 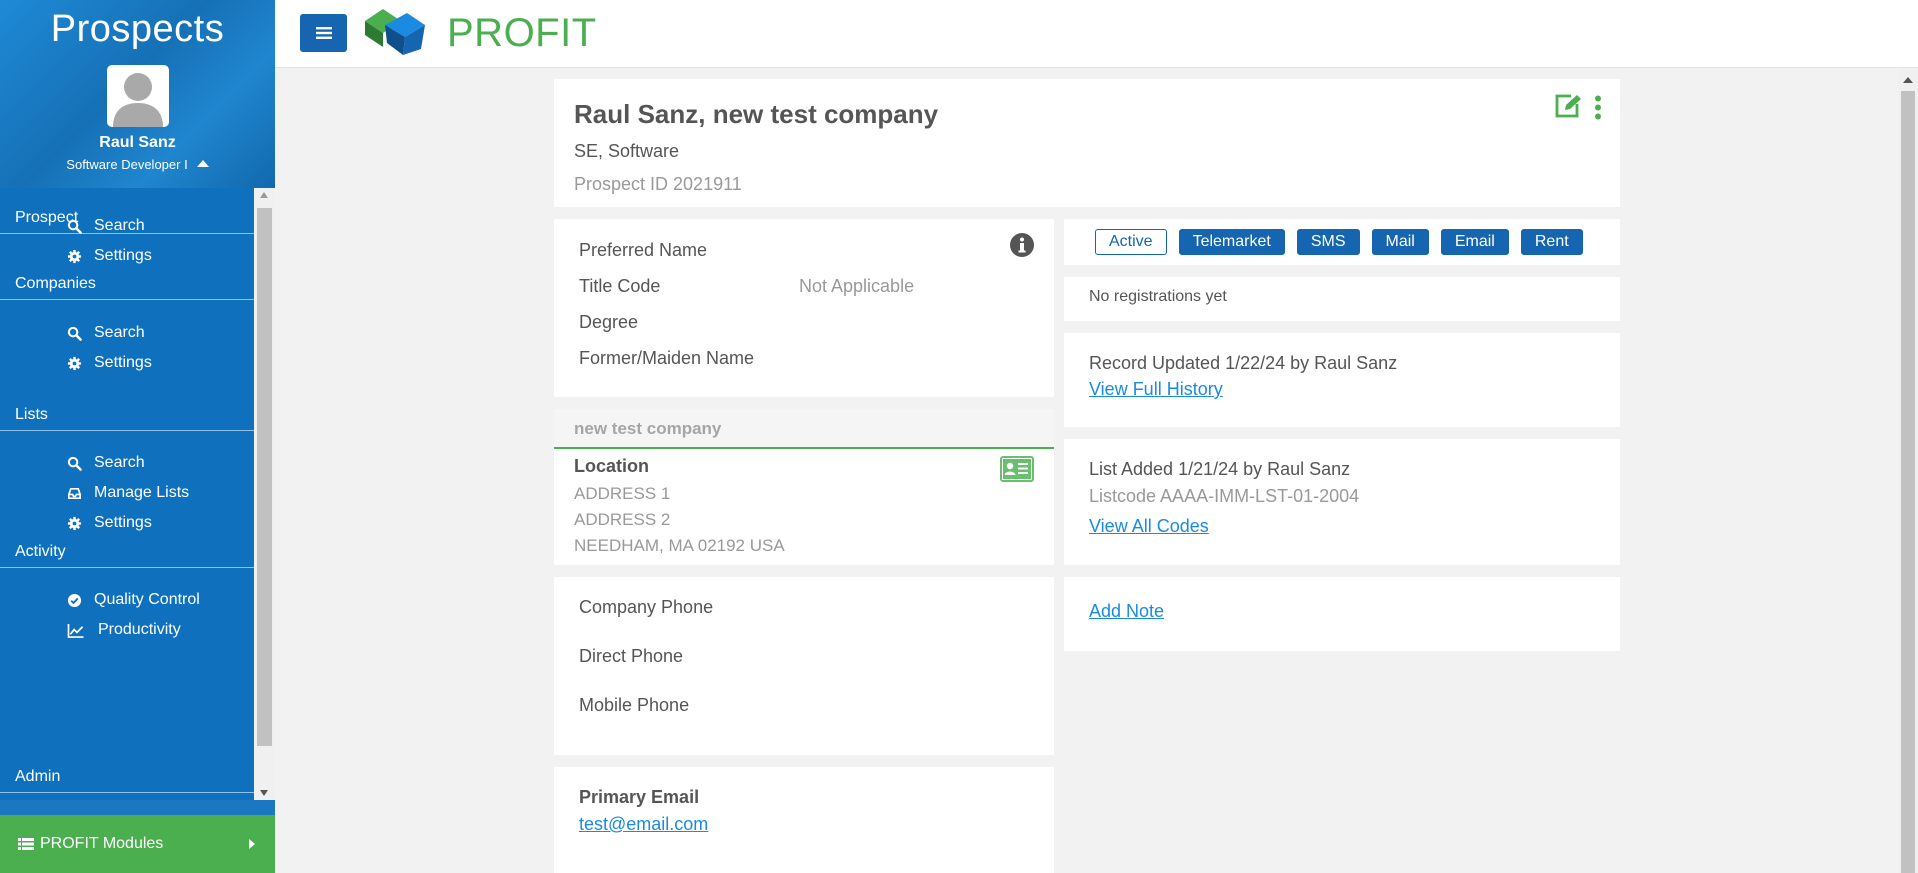 I want to click on company-name: new test company, so click(x=647, y=429).